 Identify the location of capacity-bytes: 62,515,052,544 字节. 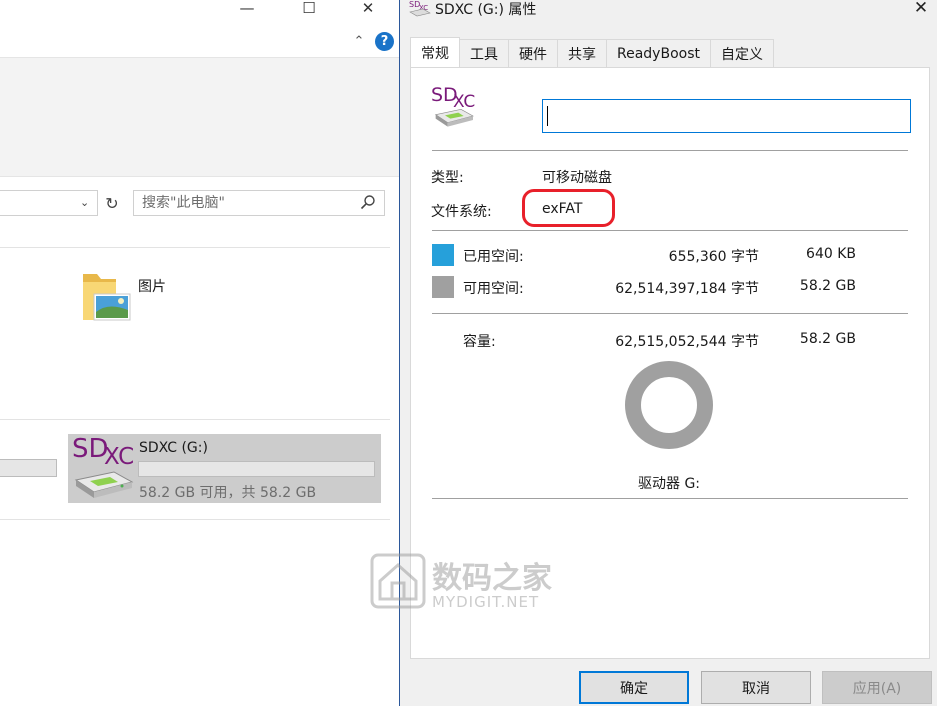
(687, 342).